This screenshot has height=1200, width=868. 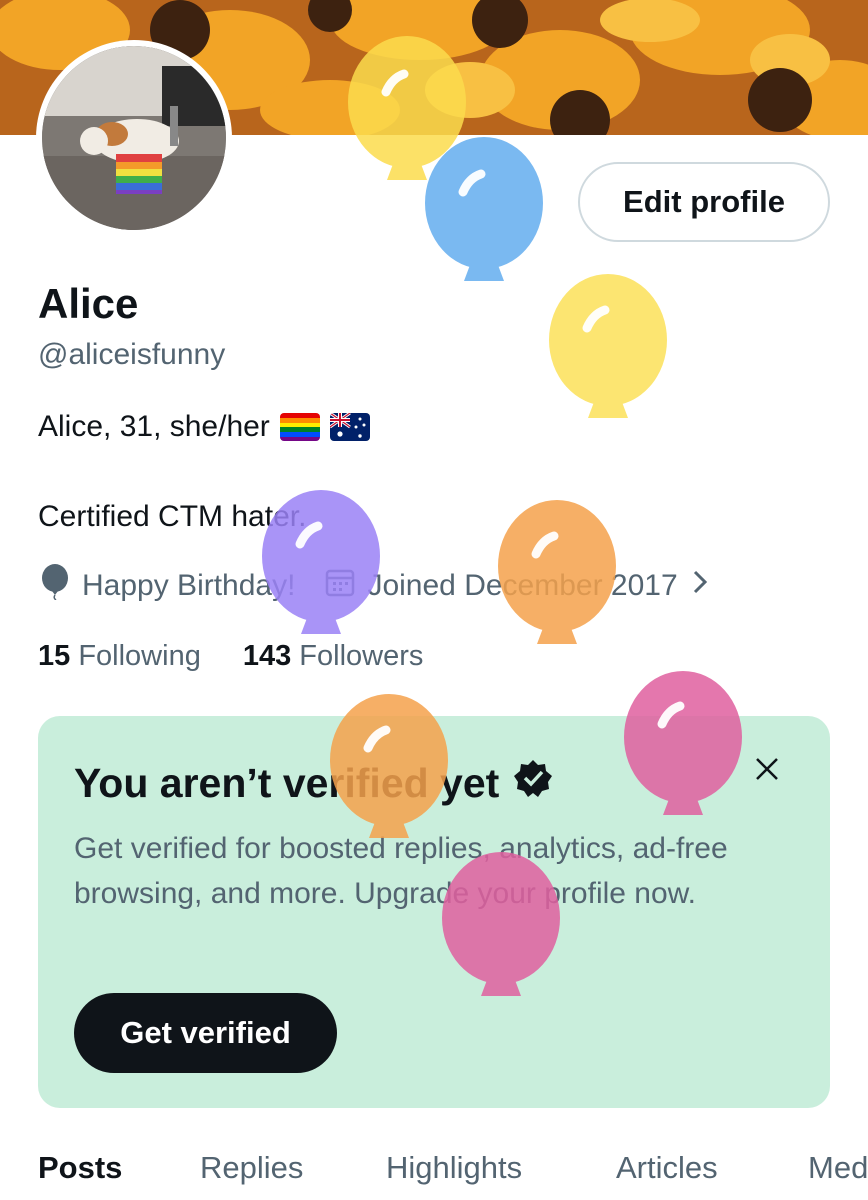 I want to click on profile-meta: Happy Birthday! Joined December 2017, so click(x=375, y=586).